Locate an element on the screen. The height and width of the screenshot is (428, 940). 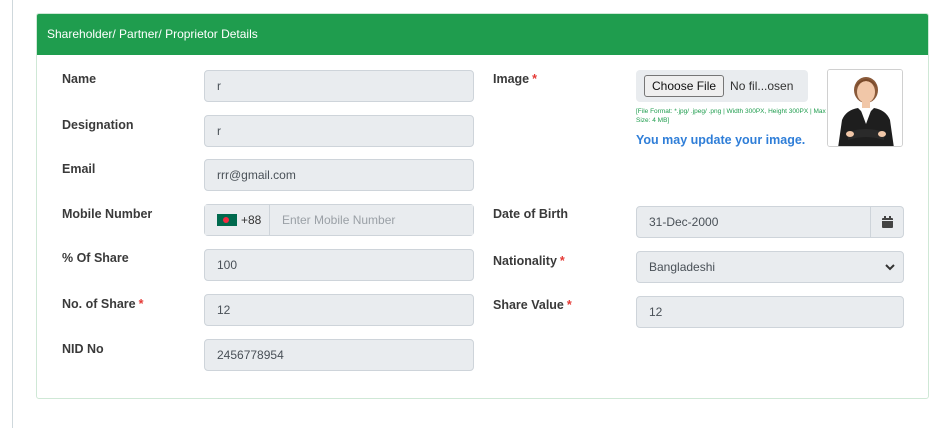
dob-field: 31-Dec-2000 is located at coordinates (753, 222).